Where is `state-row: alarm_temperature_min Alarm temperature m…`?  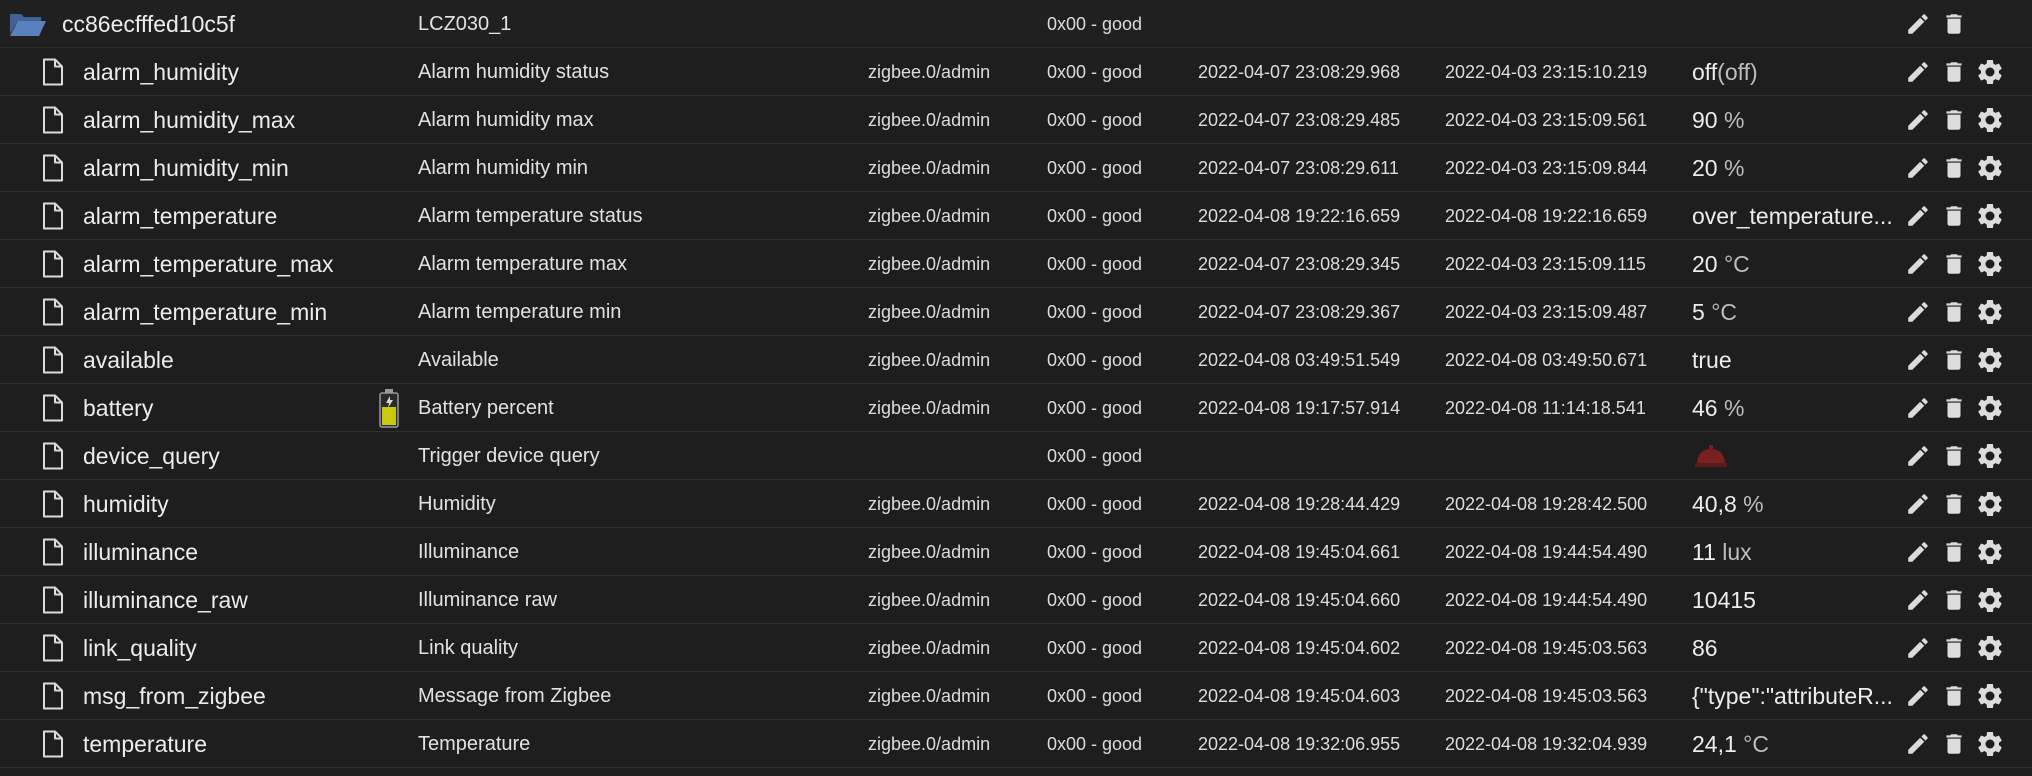 state-row: alarm_temperature_min Alarm temperature m… is located at coordinates (1016, 312).